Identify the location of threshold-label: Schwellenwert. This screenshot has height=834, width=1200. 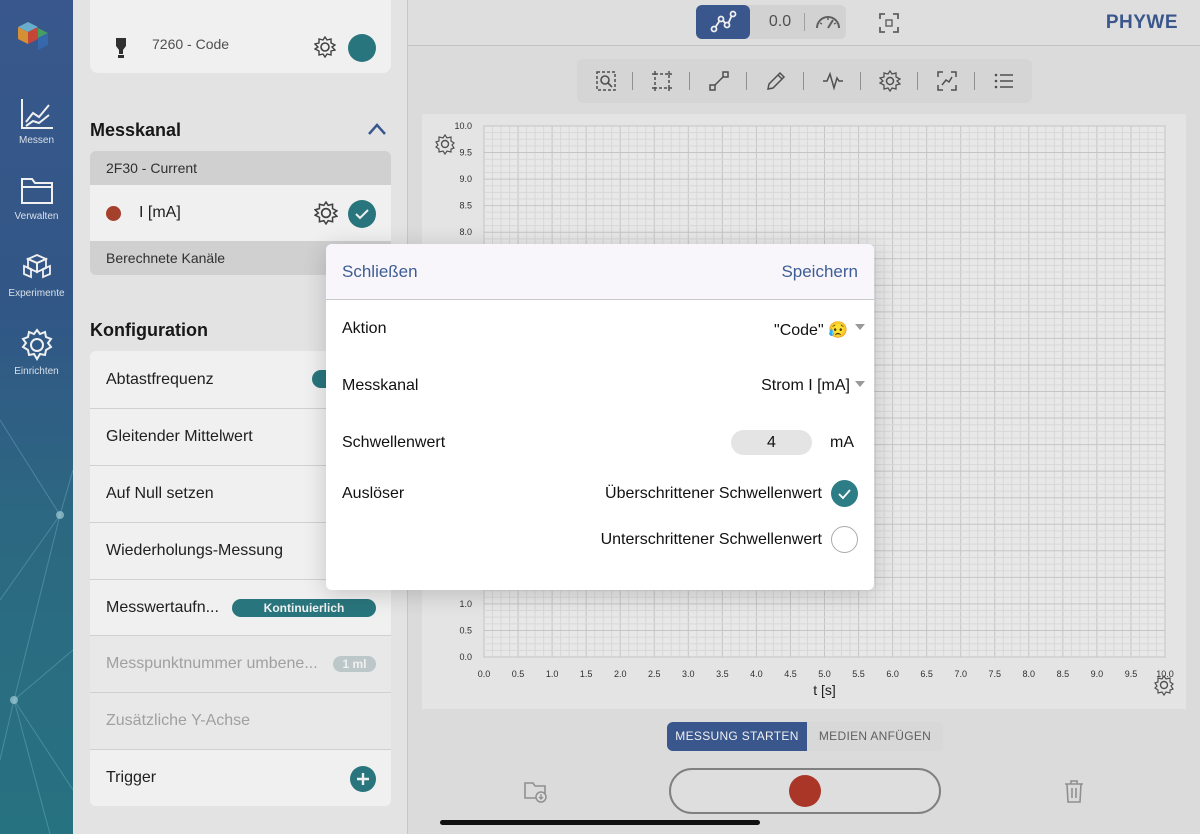
(394, 442).